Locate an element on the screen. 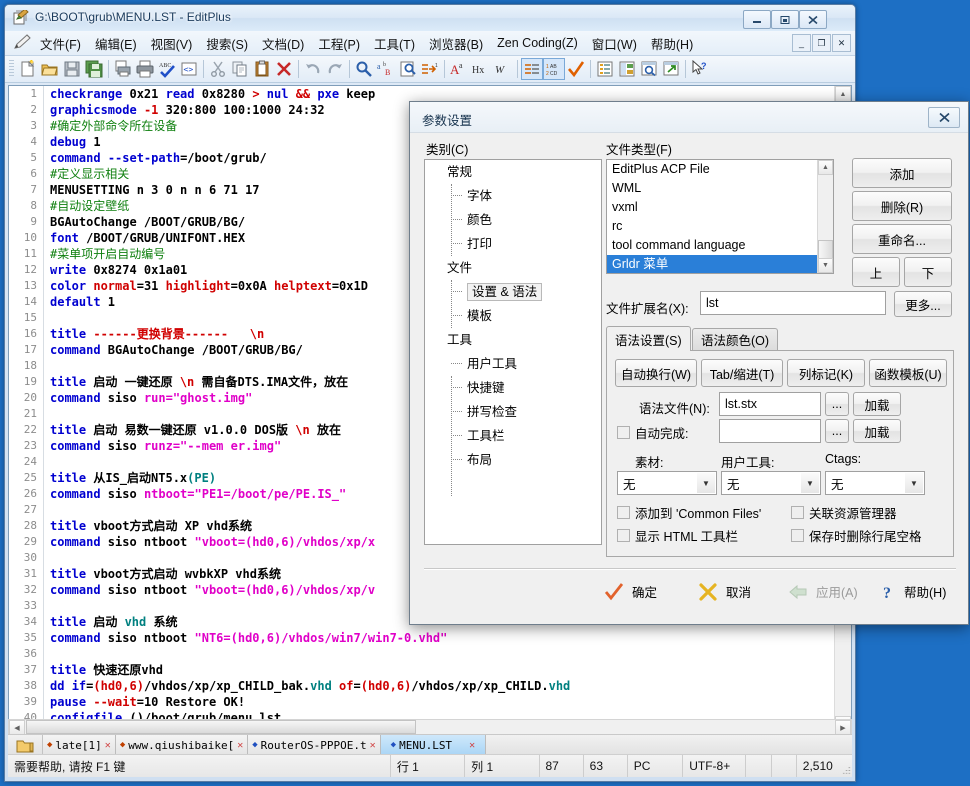 This screenshot has width=970, height=786. menu-window: 窗口(W) is located at coordinates (614, 43).